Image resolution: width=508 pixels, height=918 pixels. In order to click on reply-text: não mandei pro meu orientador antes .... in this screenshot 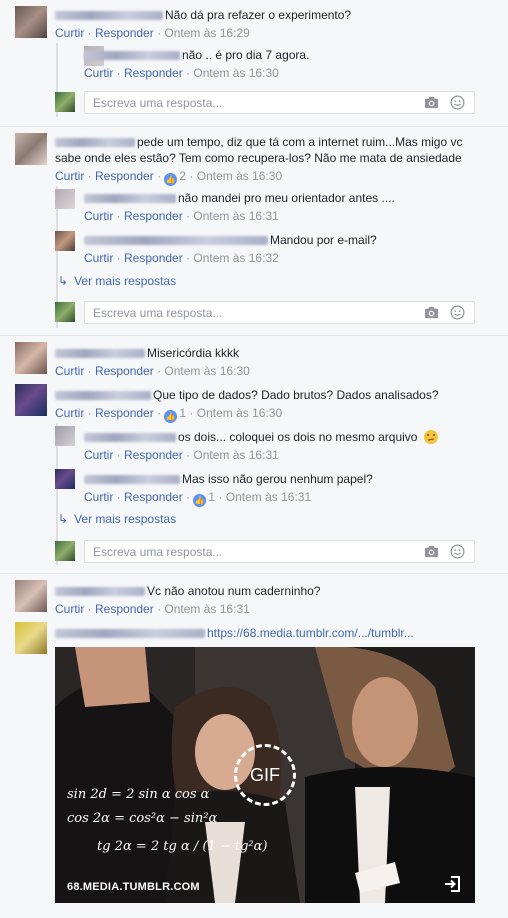, I will do `click(239, 198)`.